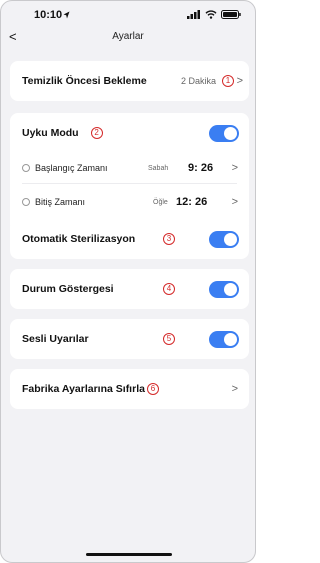 This screenshot has height=563, width=320. Describe the element at coordinates (96, 133) in the screenshot. I see `callout-badge-2: 2` at that location.